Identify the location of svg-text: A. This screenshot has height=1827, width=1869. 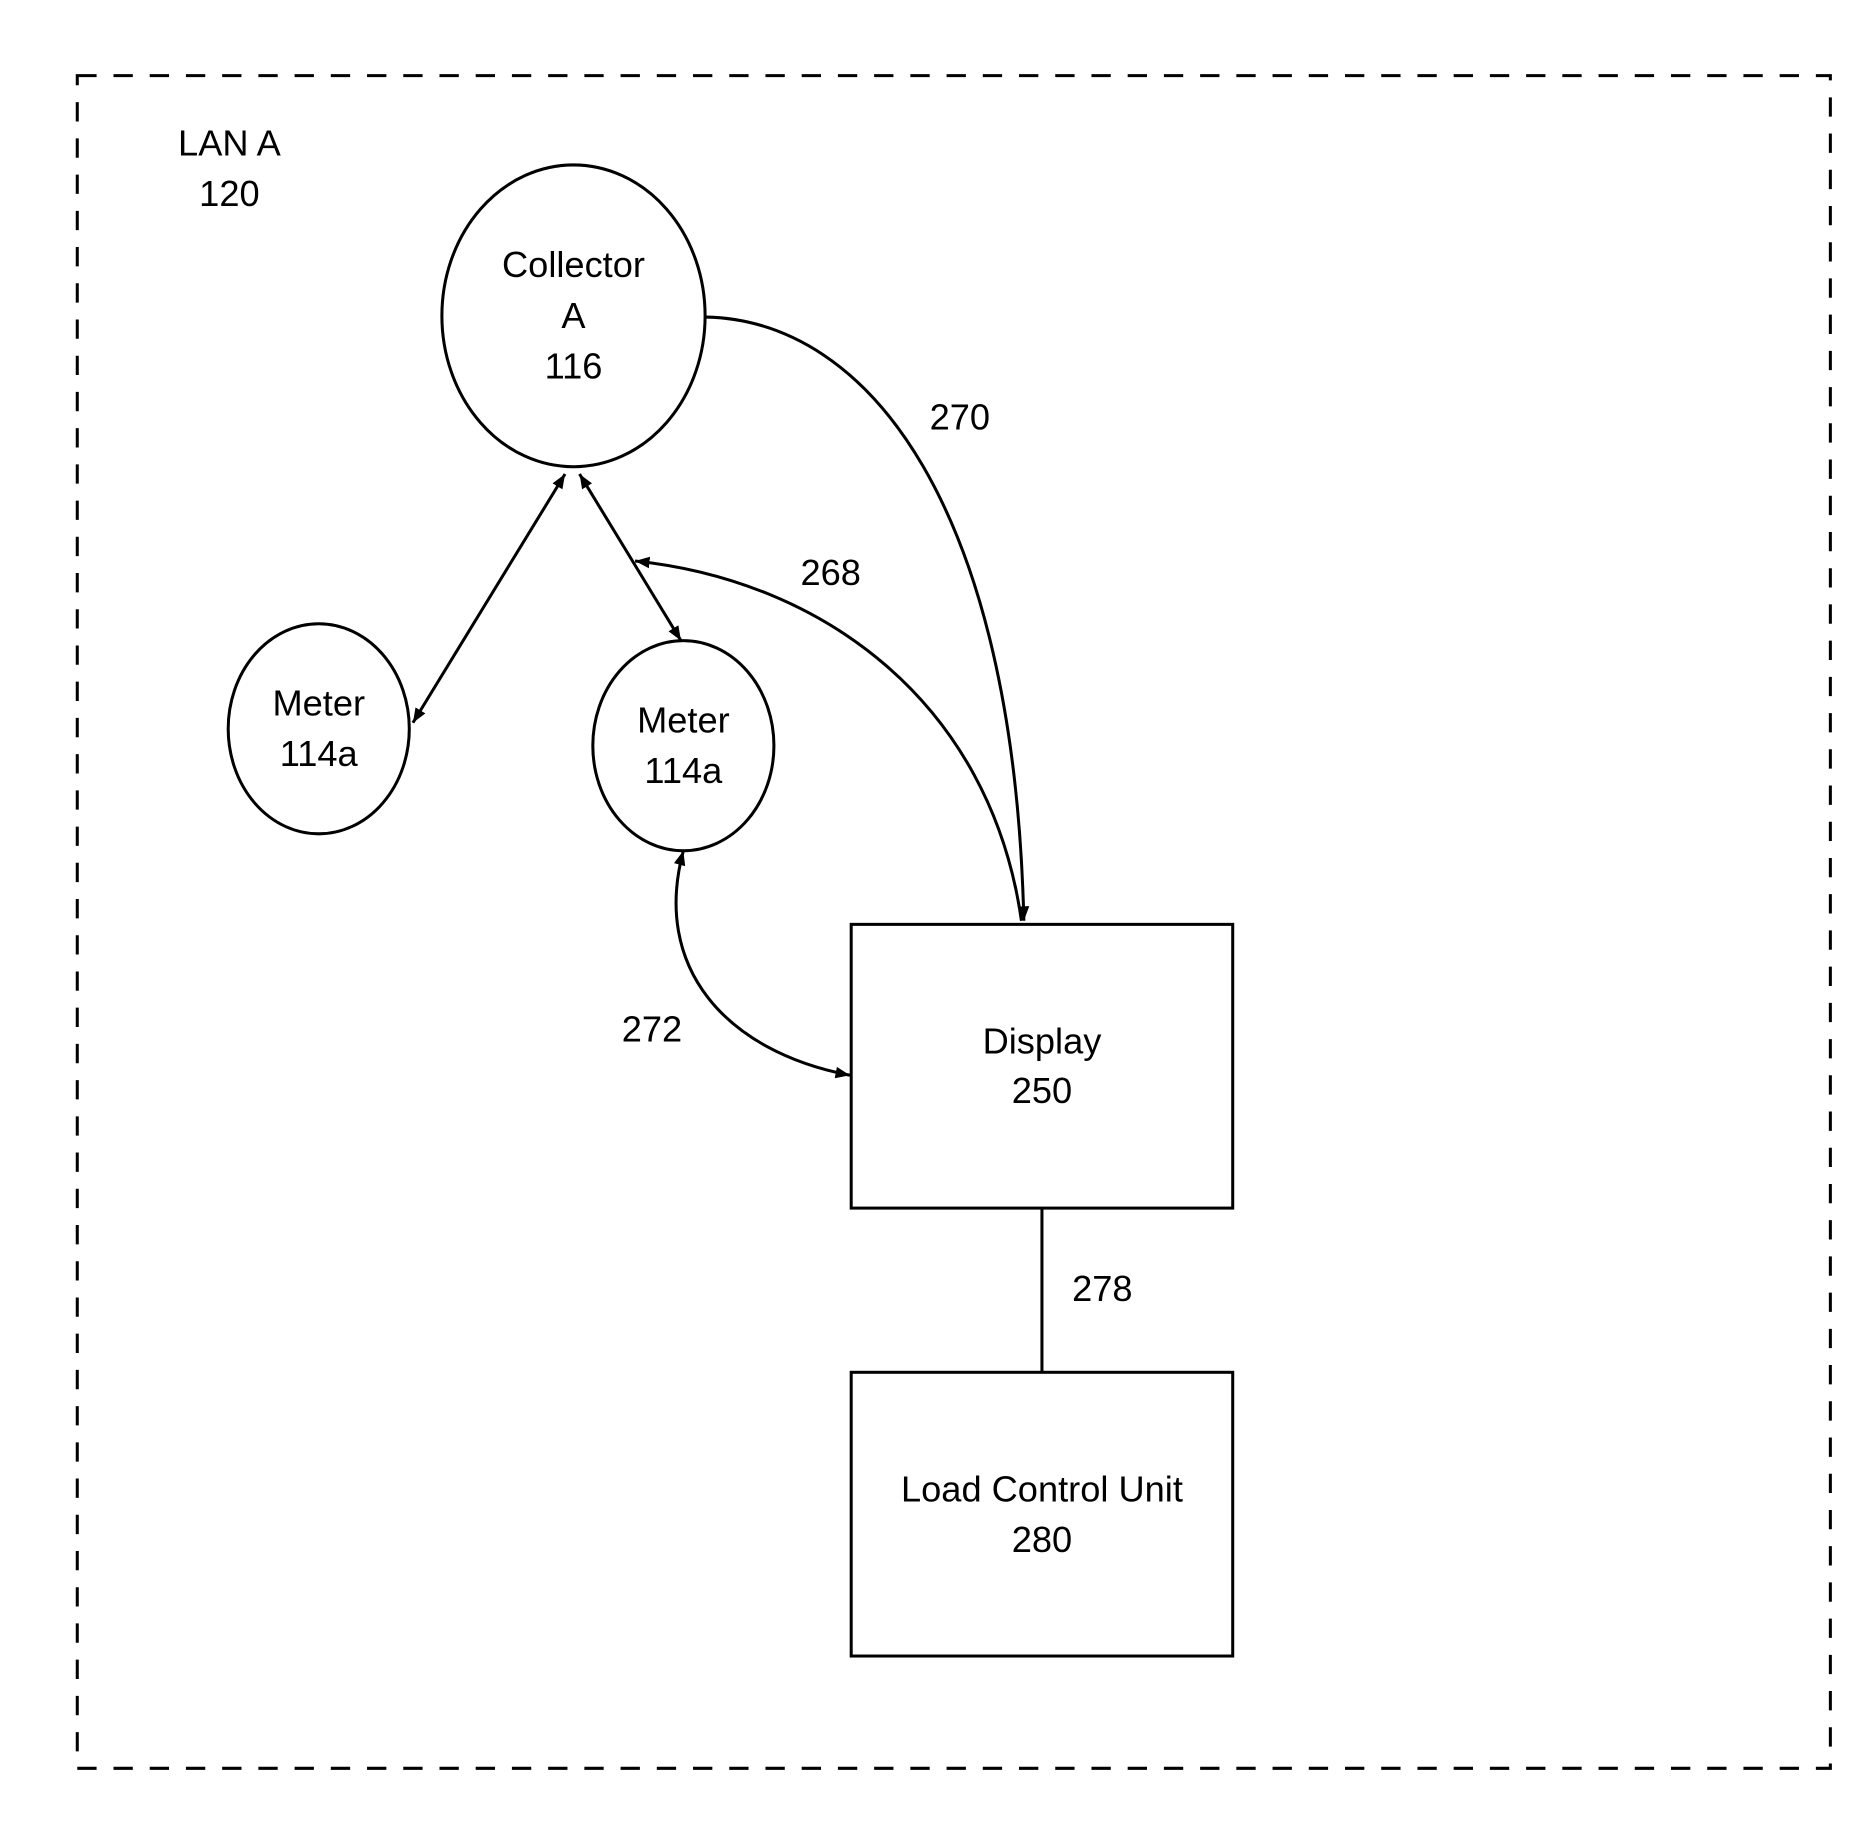
(573, 315).